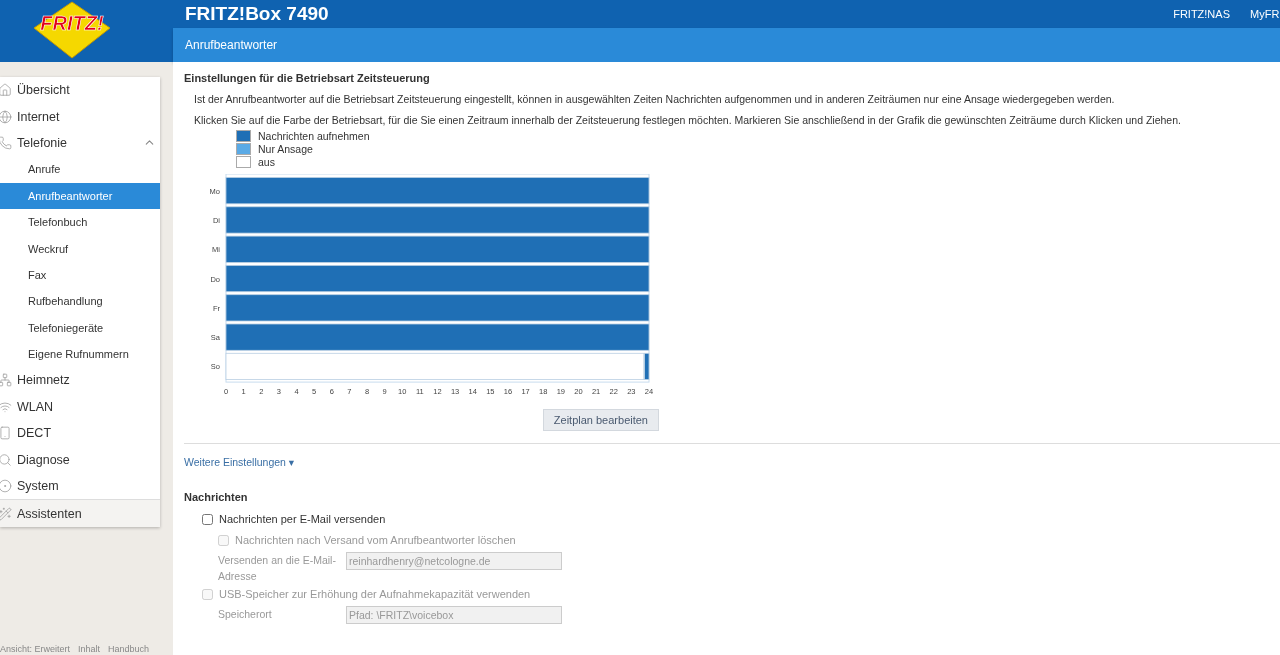  I want to click on checkbox-label: Nachrichten nach Versand vom Anrufbeantworter löschen, so click(375, 540).